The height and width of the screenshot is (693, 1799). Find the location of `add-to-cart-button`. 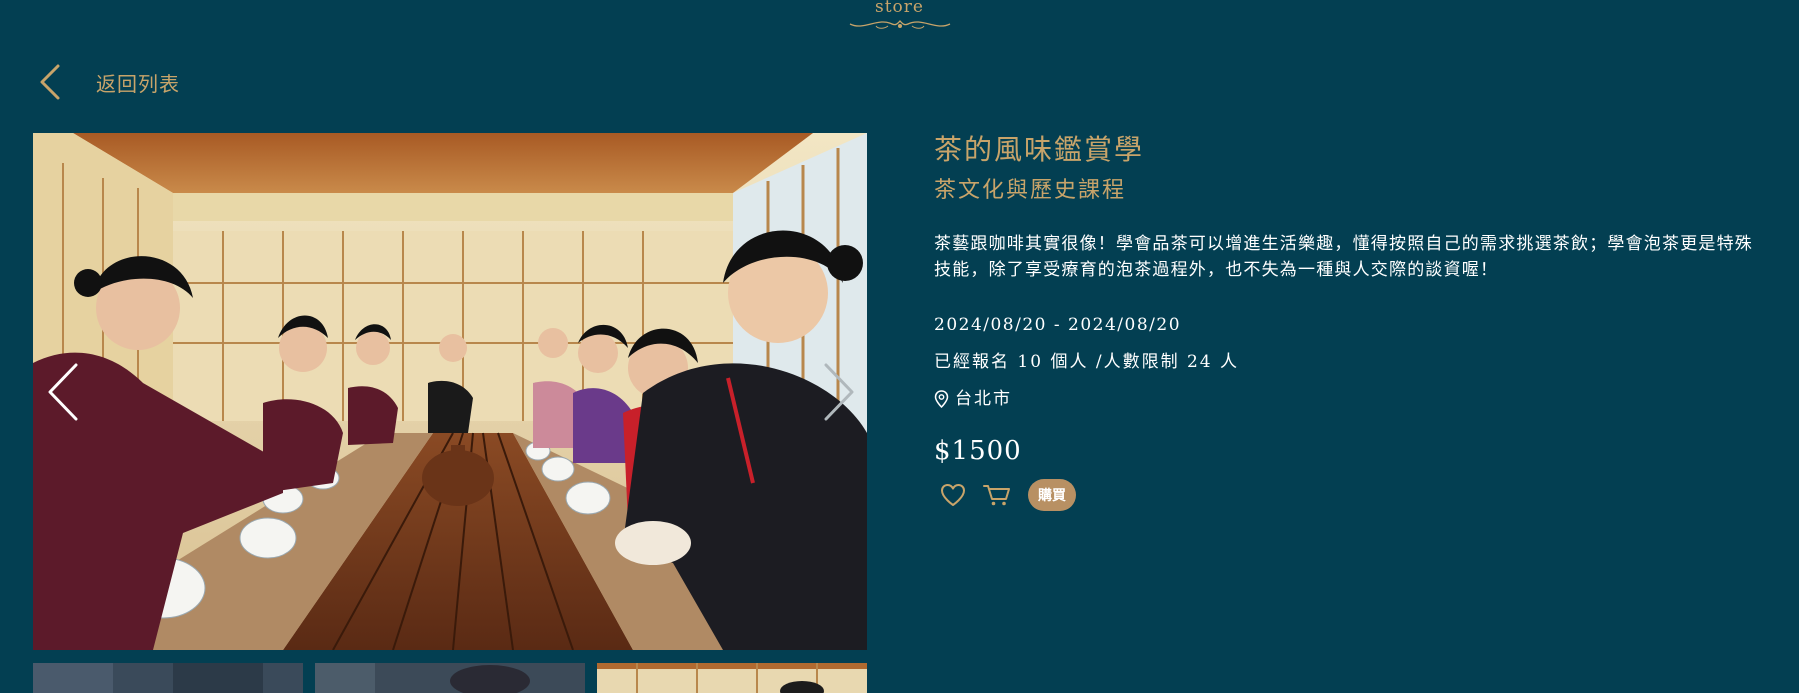

add-to-cart-button is located at coordinates (997, 495).